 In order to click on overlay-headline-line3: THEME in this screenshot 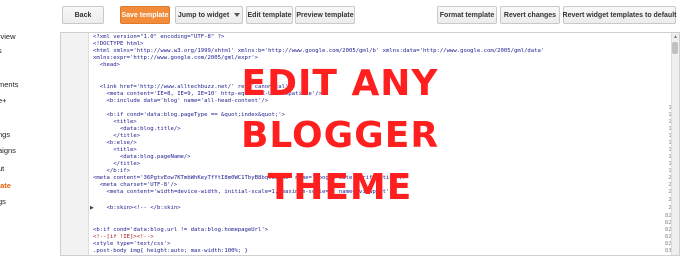, I will do `click(340, 187)`.